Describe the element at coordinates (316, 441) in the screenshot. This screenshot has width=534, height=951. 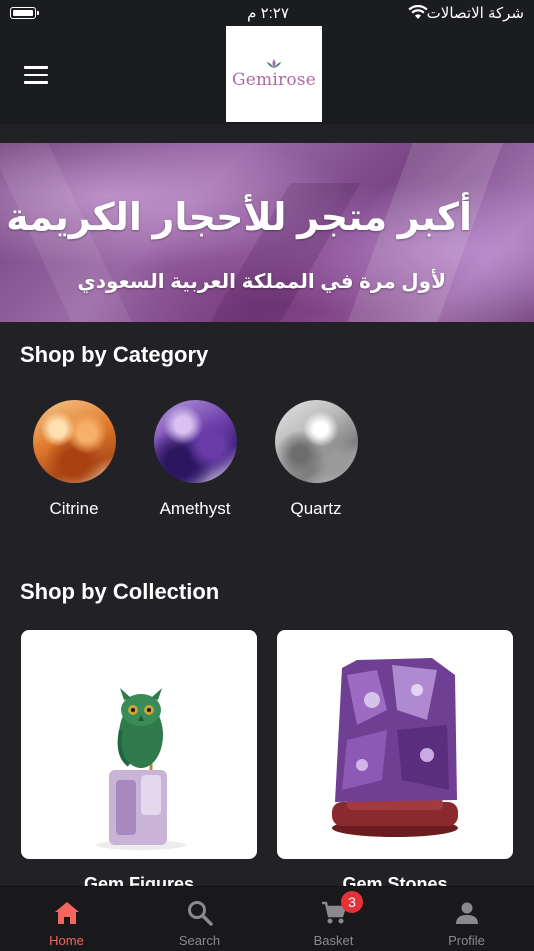
I see `quartz-image` at that location.